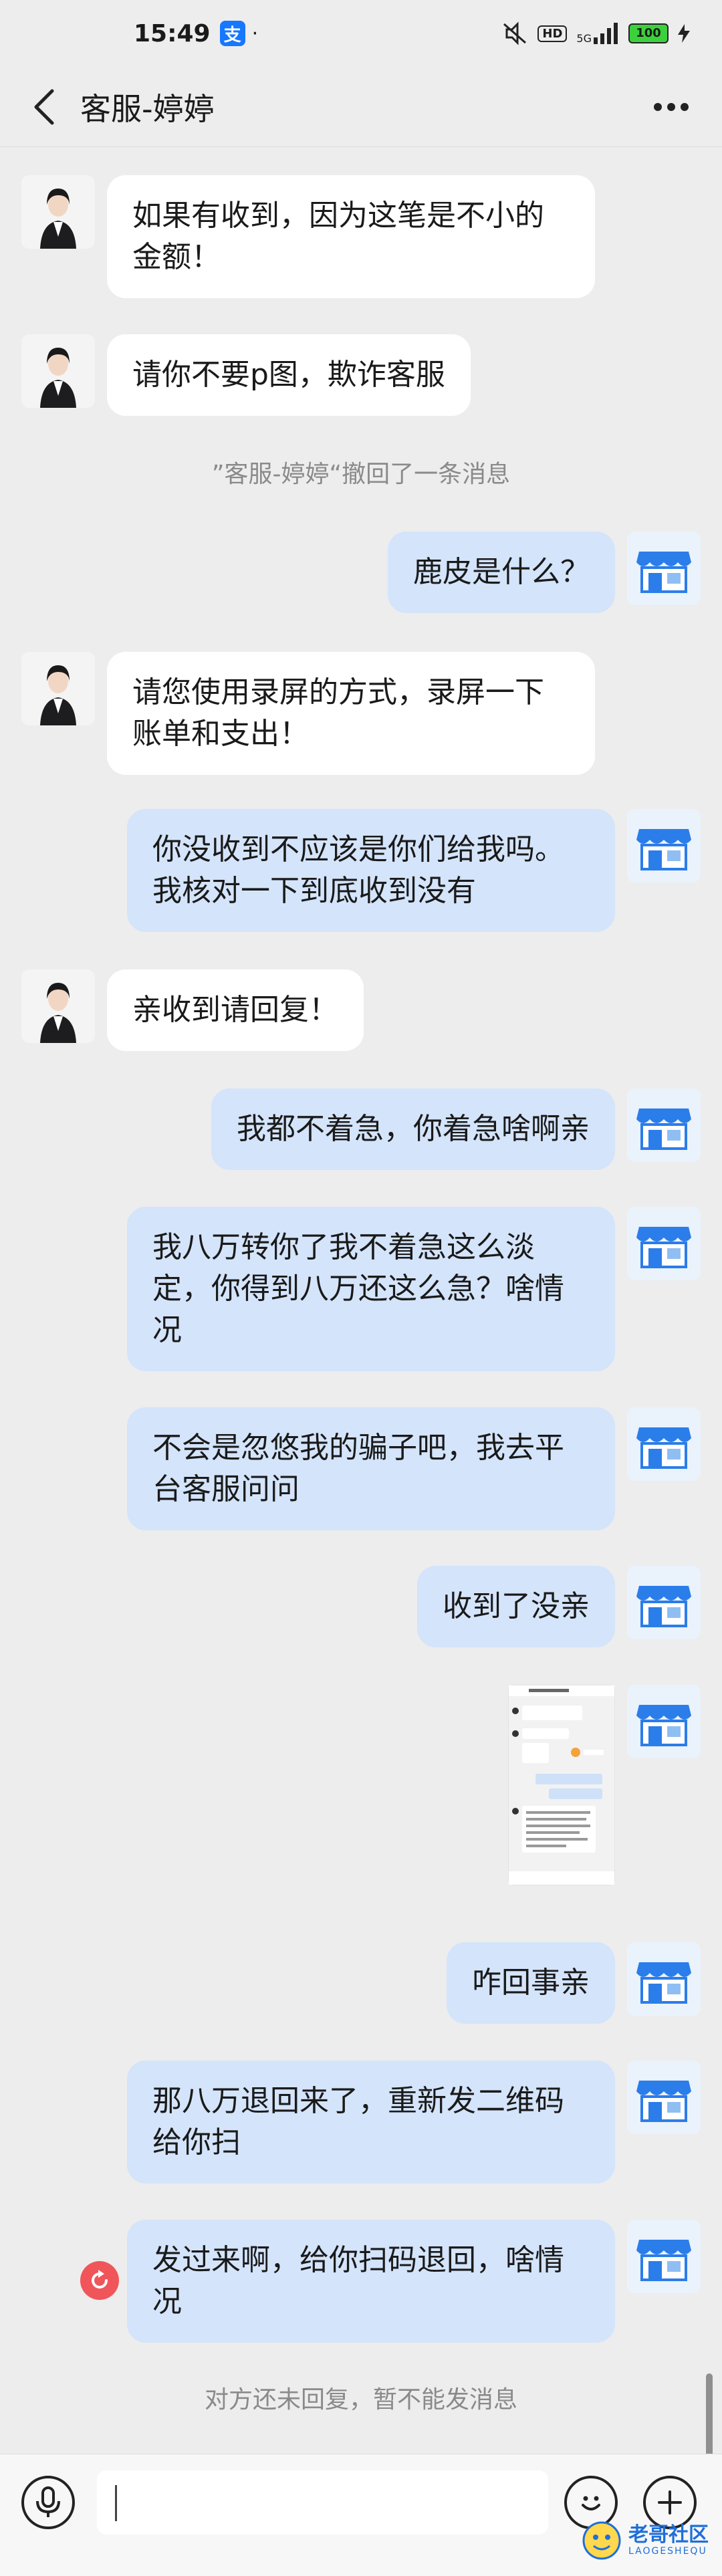 The image size is (722, 2576). What do you see at coordinates (515, 33) in the screenshot?
I see `mute-icon` at bounding box center [515, 33].